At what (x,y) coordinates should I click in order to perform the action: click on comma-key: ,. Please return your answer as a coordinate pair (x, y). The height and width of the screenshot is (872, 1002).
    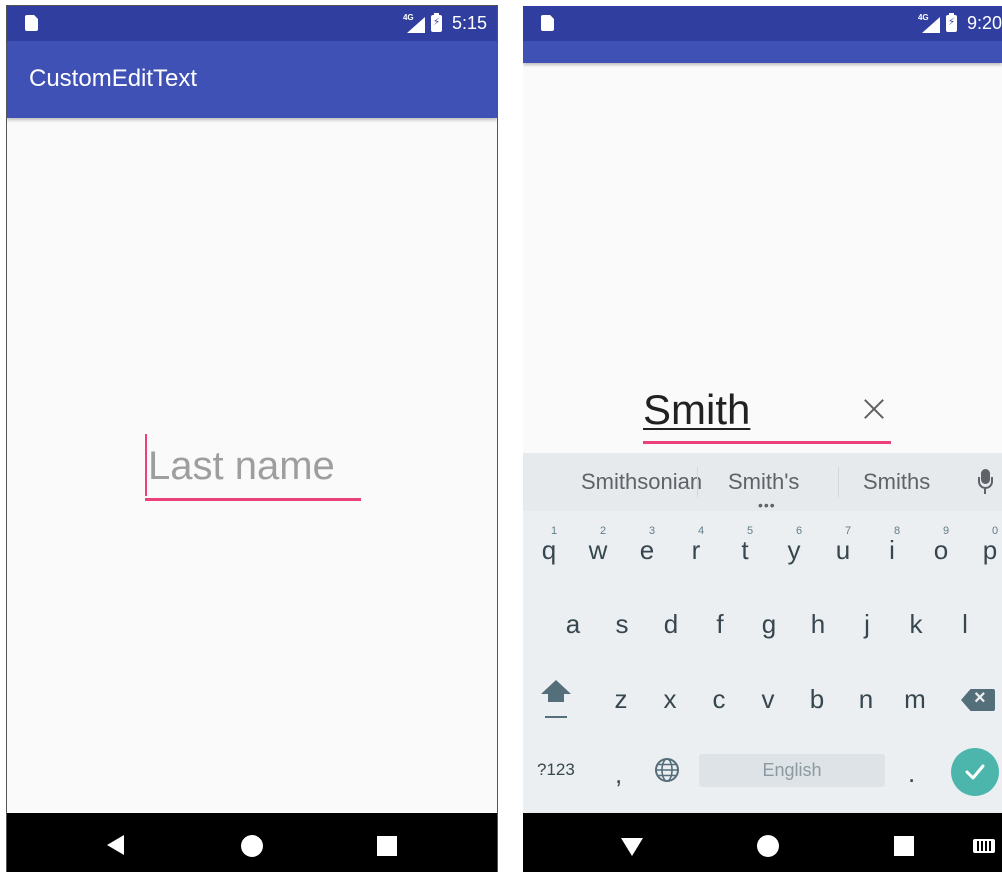
    Looking at the image, I should click on (618, 774).